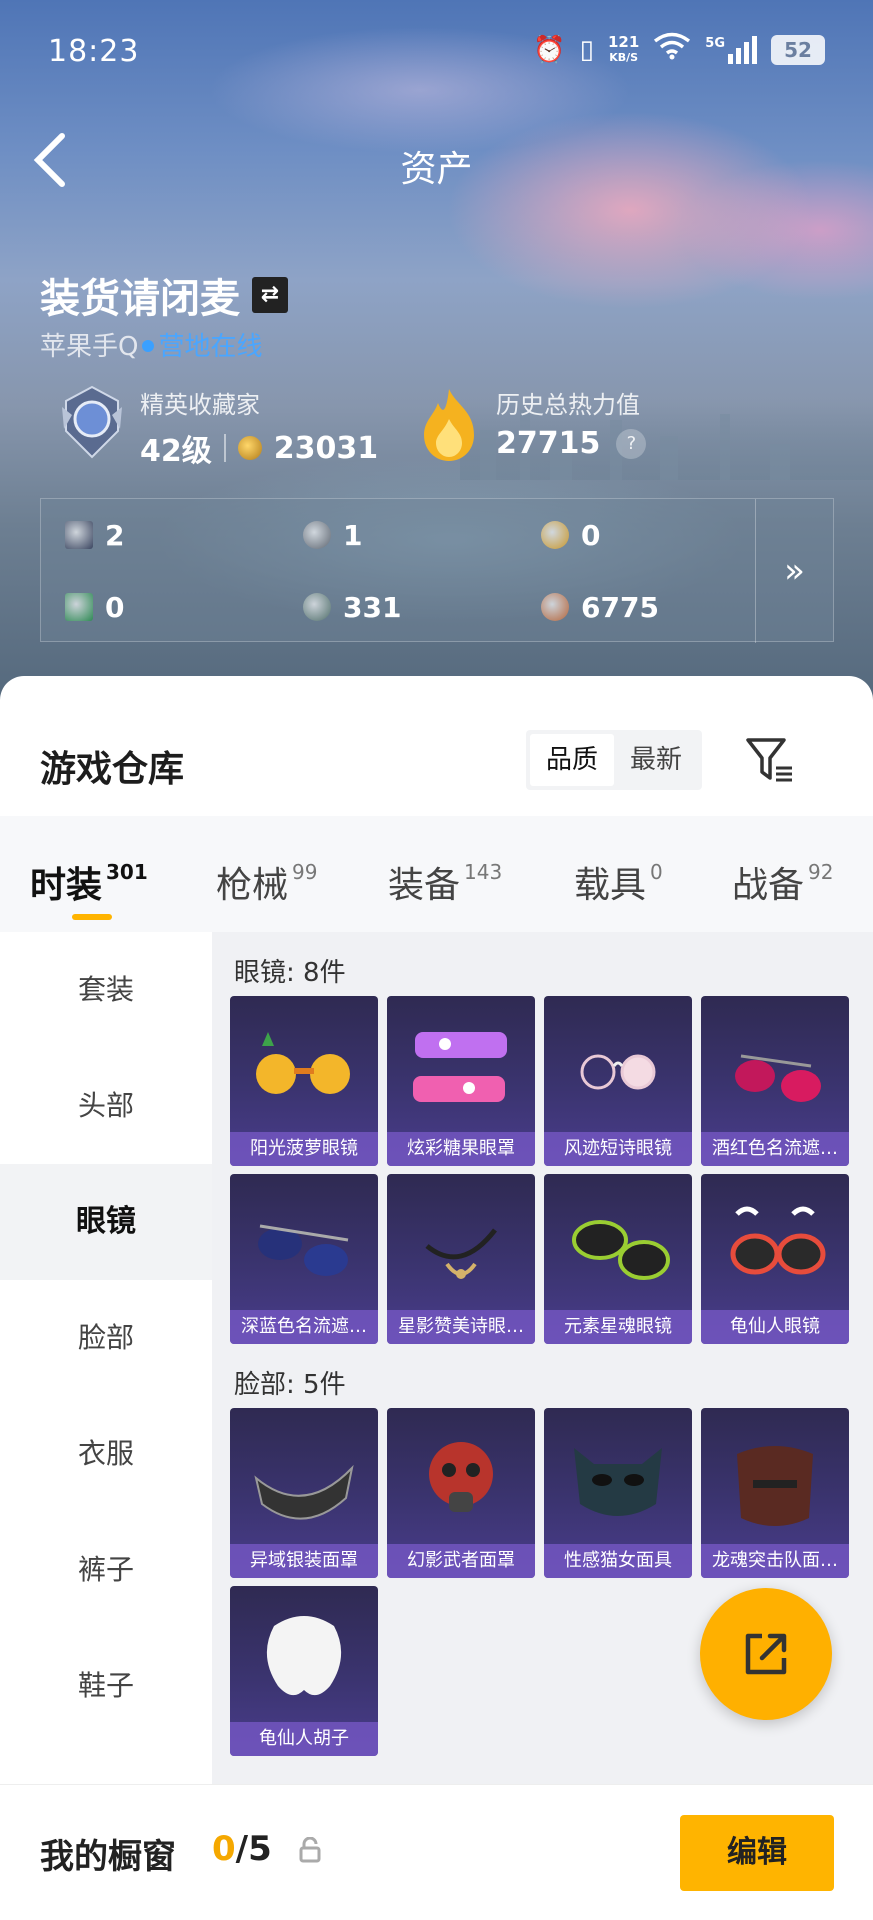 This screenshot has width=873, height=1920. I want to click on item-name: 风迹短诗眼镜, so click(618, 1149).